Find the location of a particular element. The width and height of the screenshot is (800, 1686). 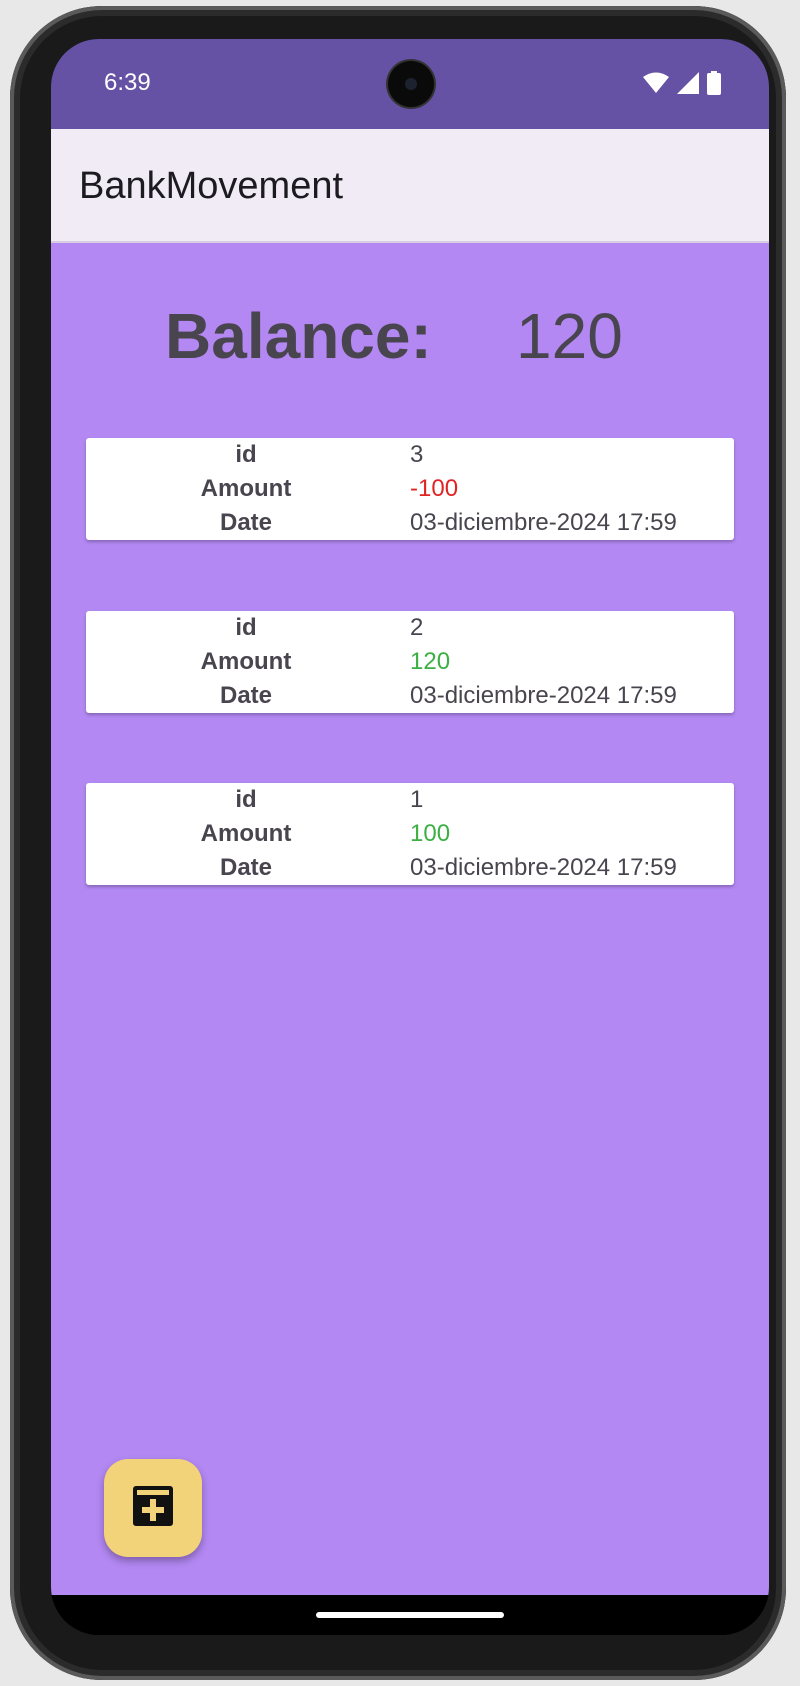

add-movement-button is located at coordinates (153, 1508).